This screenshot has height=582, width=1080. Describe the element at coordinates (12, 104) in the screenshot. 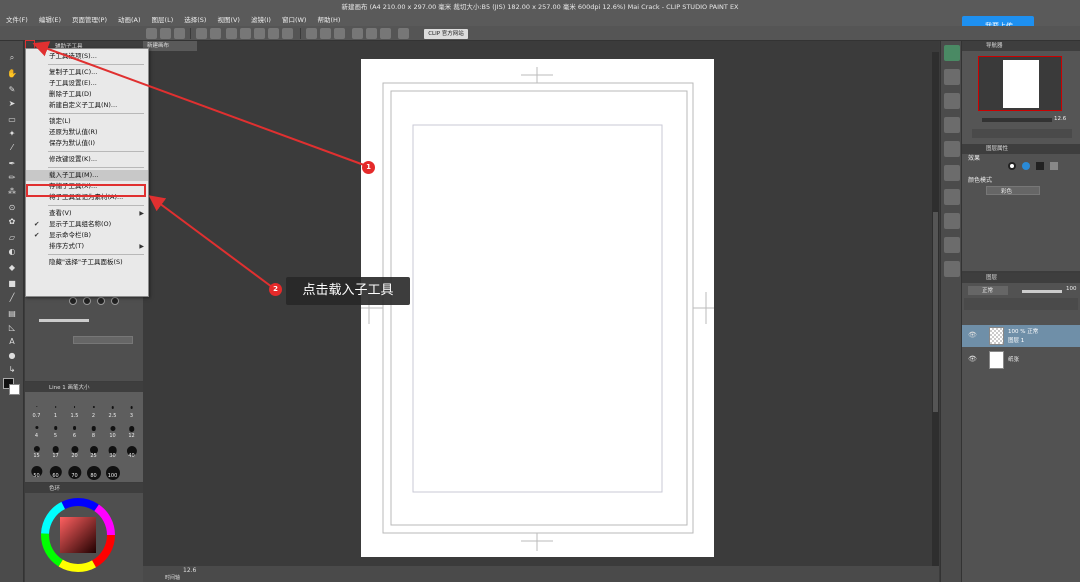

I see `move-icon: ➤` at that location.